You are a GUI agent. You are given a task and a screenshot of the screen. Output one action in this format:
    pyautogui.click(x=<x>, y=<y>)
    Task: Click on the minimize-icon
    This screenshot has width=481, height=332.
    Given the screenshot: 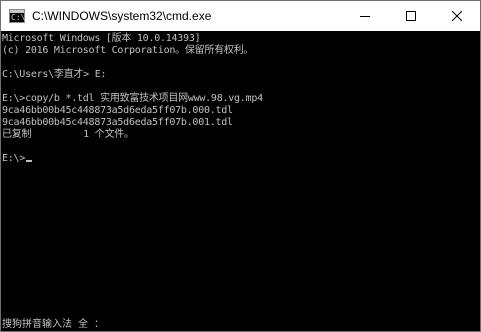 What is the action you would take?
    pyautogui.click(x=365, y=16)
    